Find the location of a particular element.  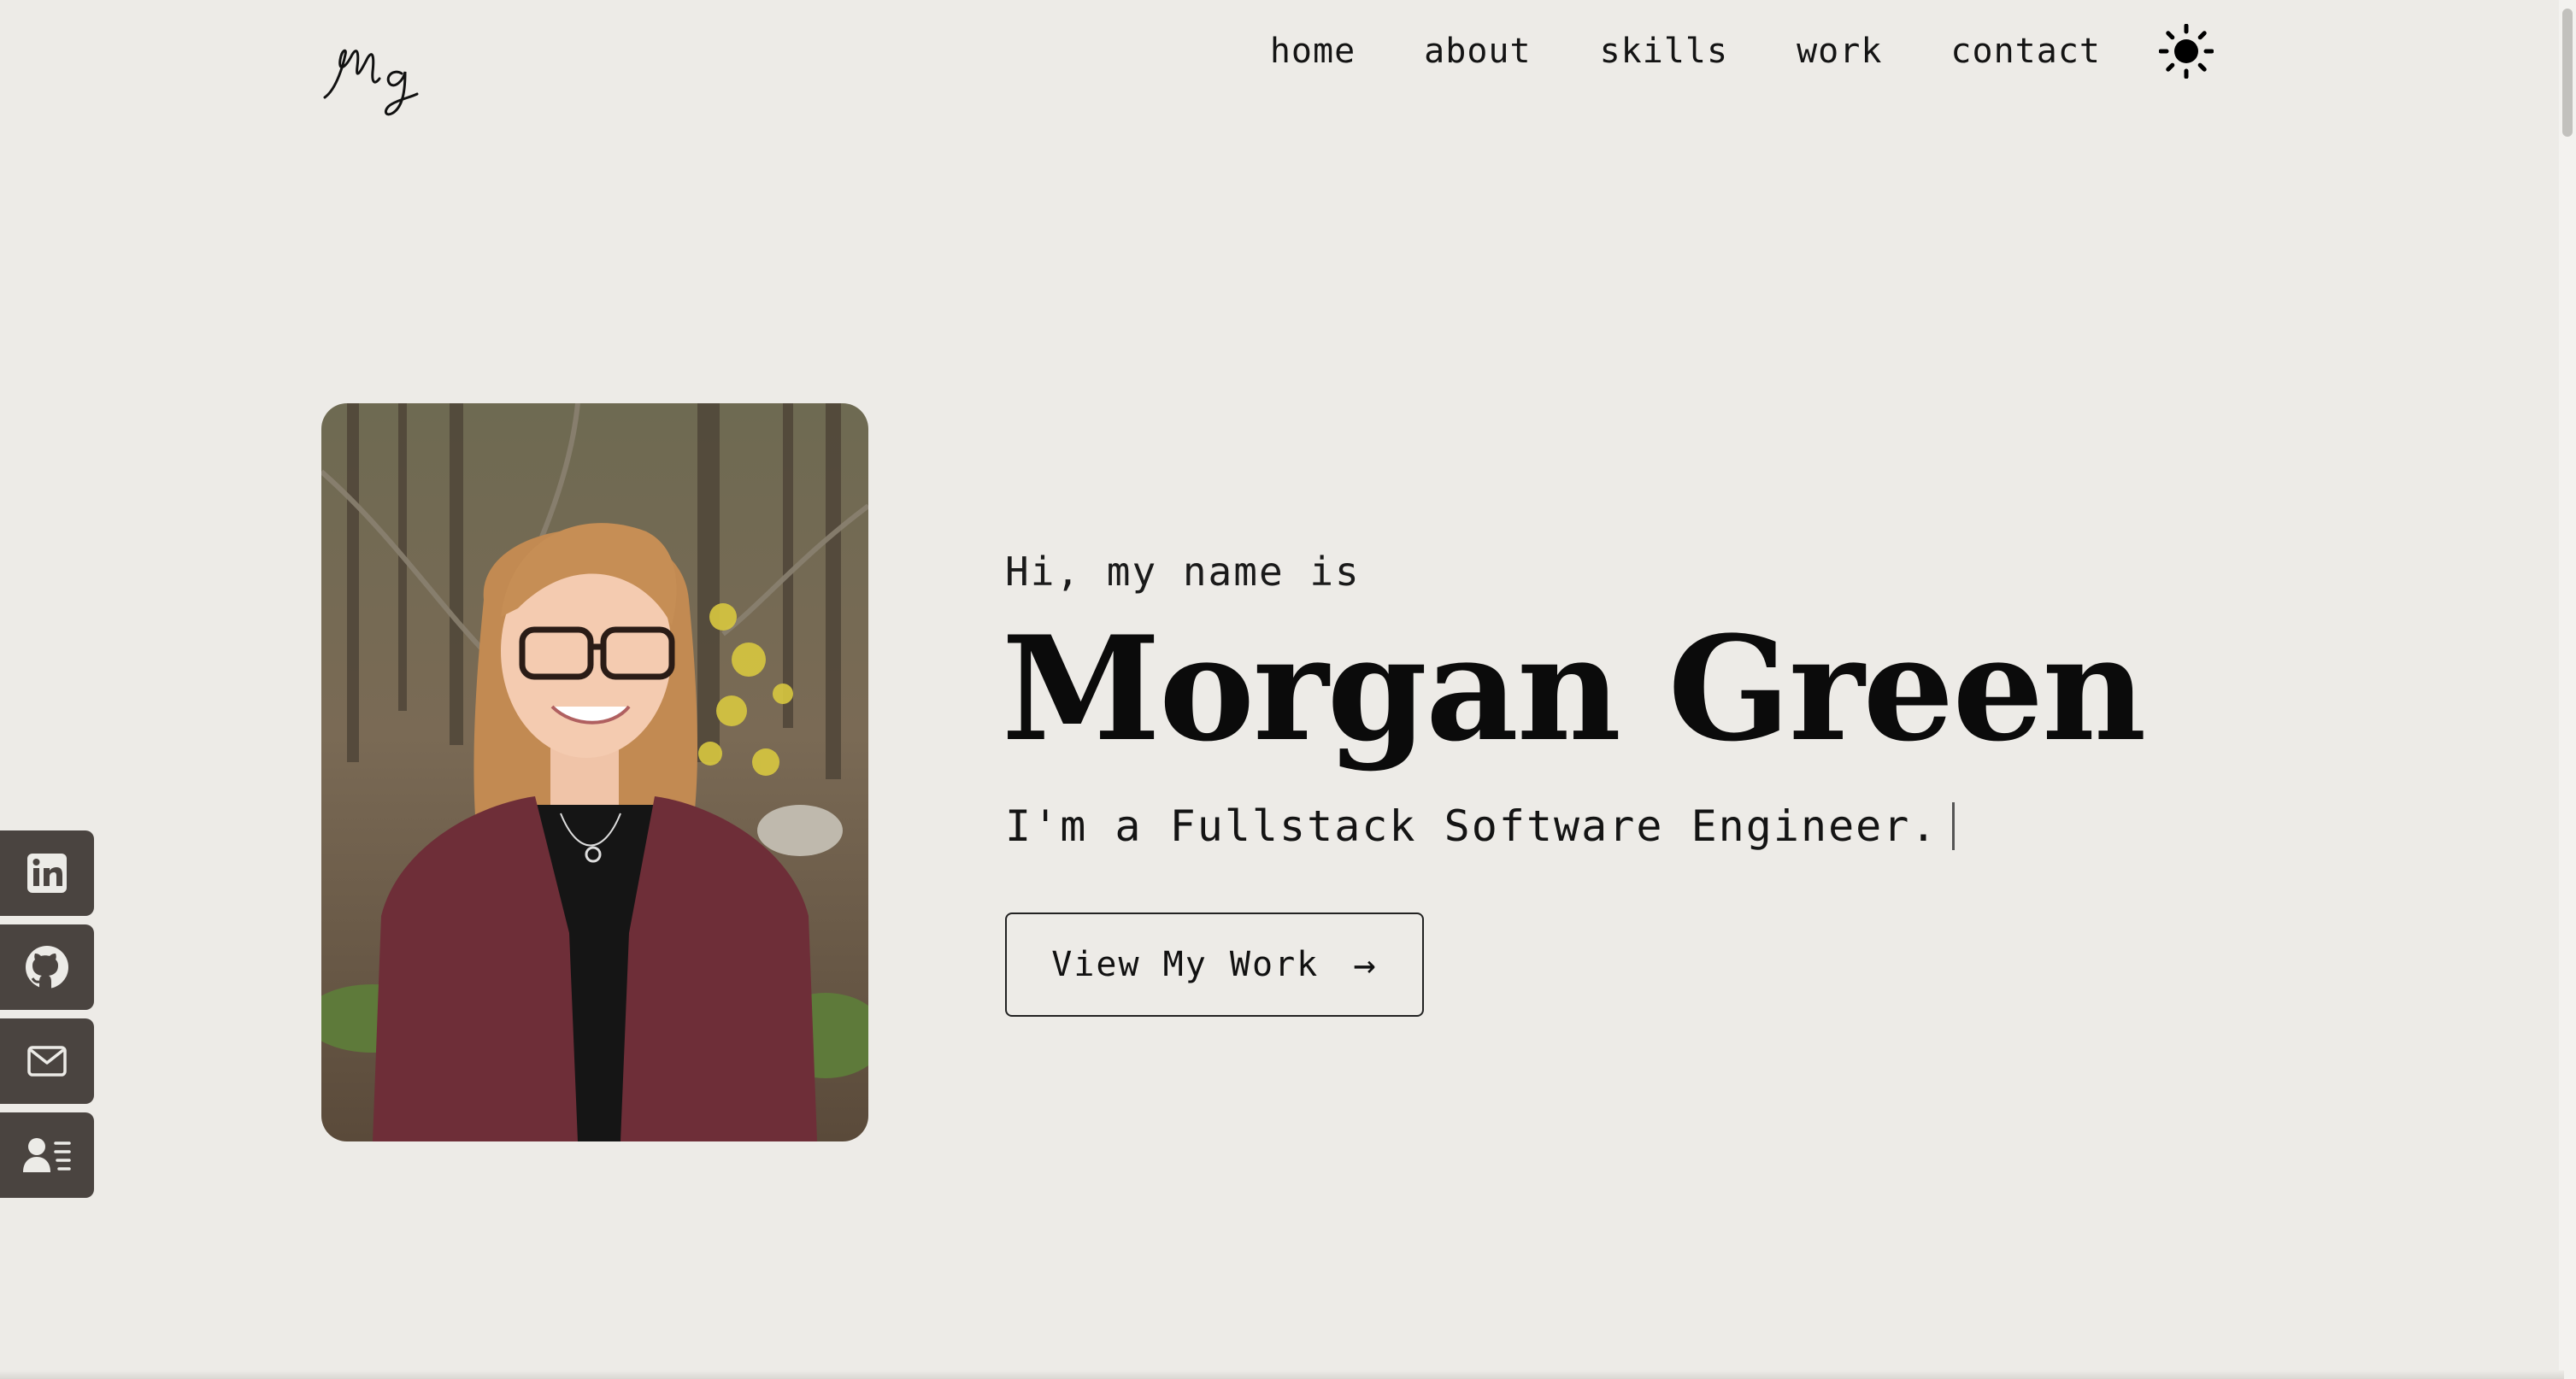

nav-contact: contact is located at coordinates (2025, 51).